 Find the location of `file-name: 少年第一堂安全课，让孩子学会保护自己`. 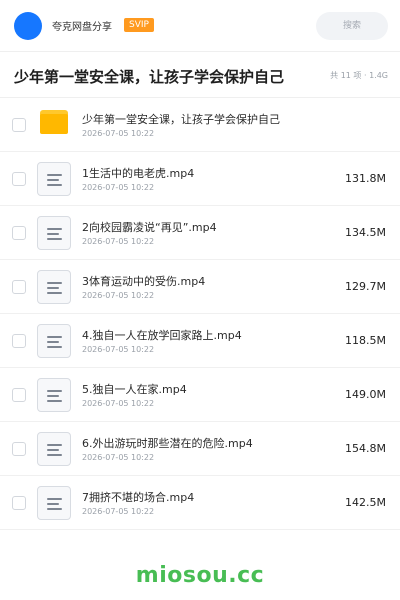

file-name: 少年第一堂安全课，让孩子学会保护自己 is located at coordinates (181, 119).